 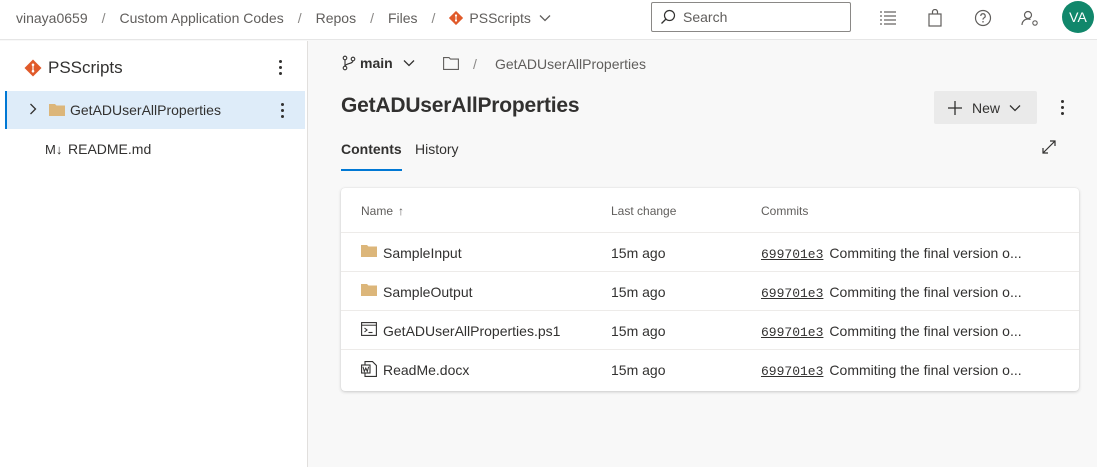 I want to click on folder-outline-icon, so click(x=451, y=63).